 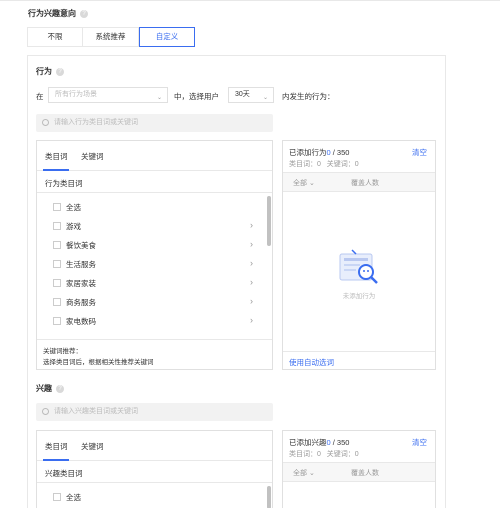 I want to click on days-select: 30天 ⌄, so click(x=251, y=95).